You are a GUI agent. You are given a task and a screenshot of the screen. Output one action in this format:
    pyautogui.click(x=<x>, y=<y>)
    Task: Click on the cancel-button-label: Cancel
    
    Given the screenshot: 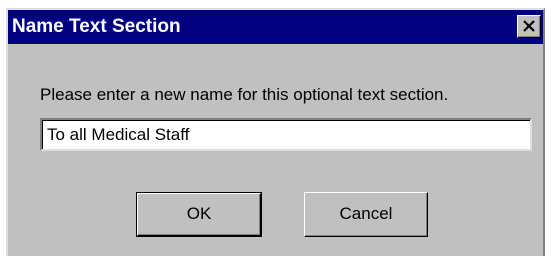 What is the action you would take?
    pyautogui.click(x=366, y=213)
    